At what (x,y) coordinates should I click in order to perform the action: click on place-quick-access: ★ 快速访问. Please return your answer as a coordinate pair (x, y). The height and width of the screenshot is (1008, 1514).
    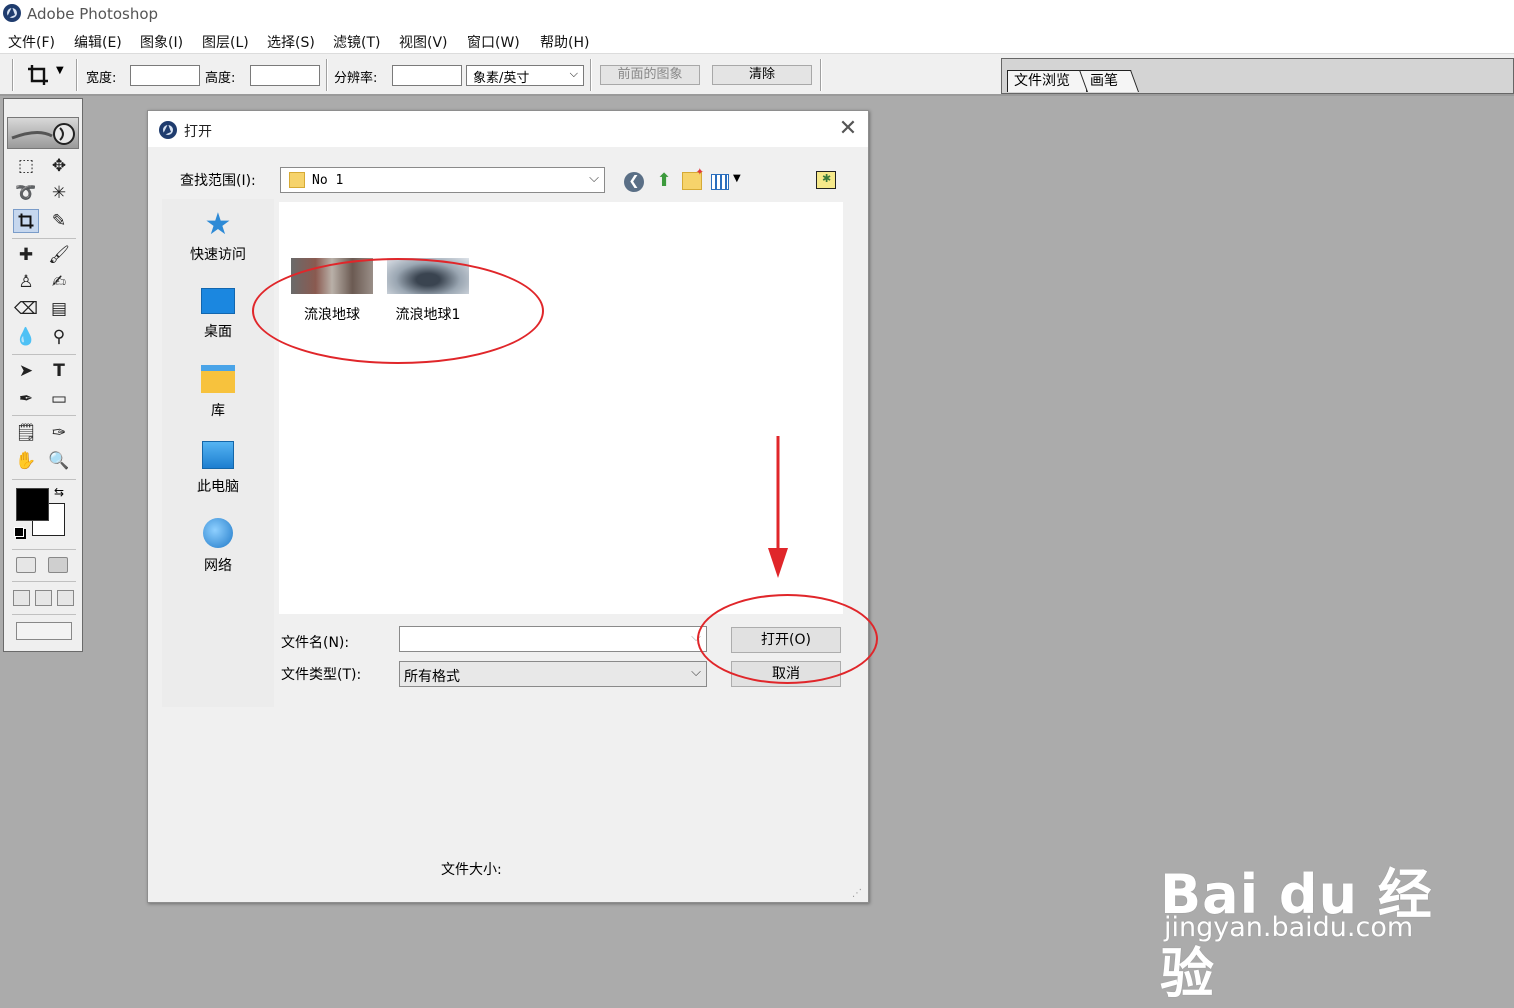
    Looking at the image, I should click on (218, 236).